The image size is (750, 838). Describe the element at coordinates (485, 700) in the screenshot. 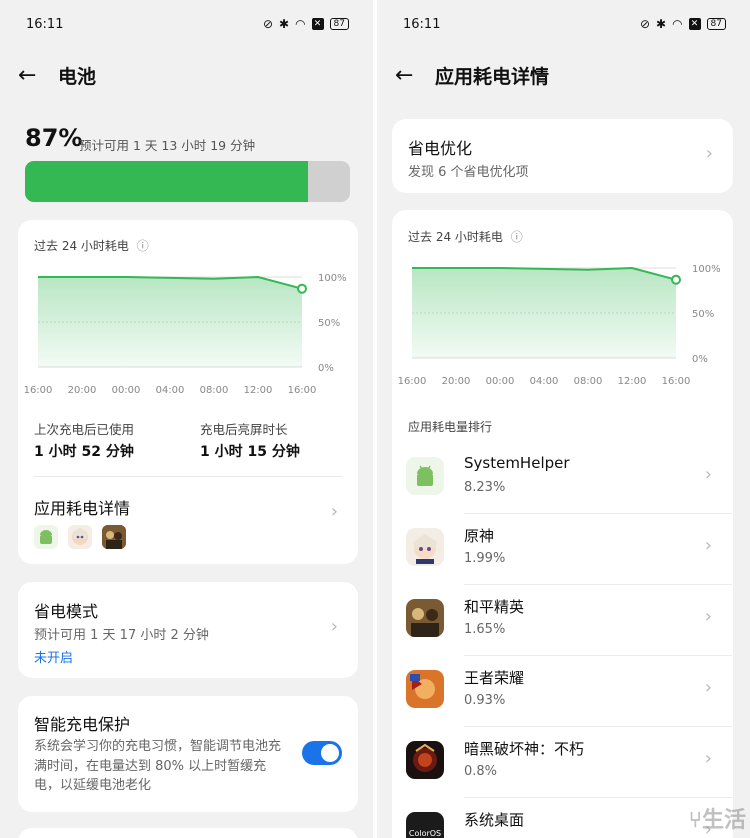

I see `app-percent: 0.93%` at that location.